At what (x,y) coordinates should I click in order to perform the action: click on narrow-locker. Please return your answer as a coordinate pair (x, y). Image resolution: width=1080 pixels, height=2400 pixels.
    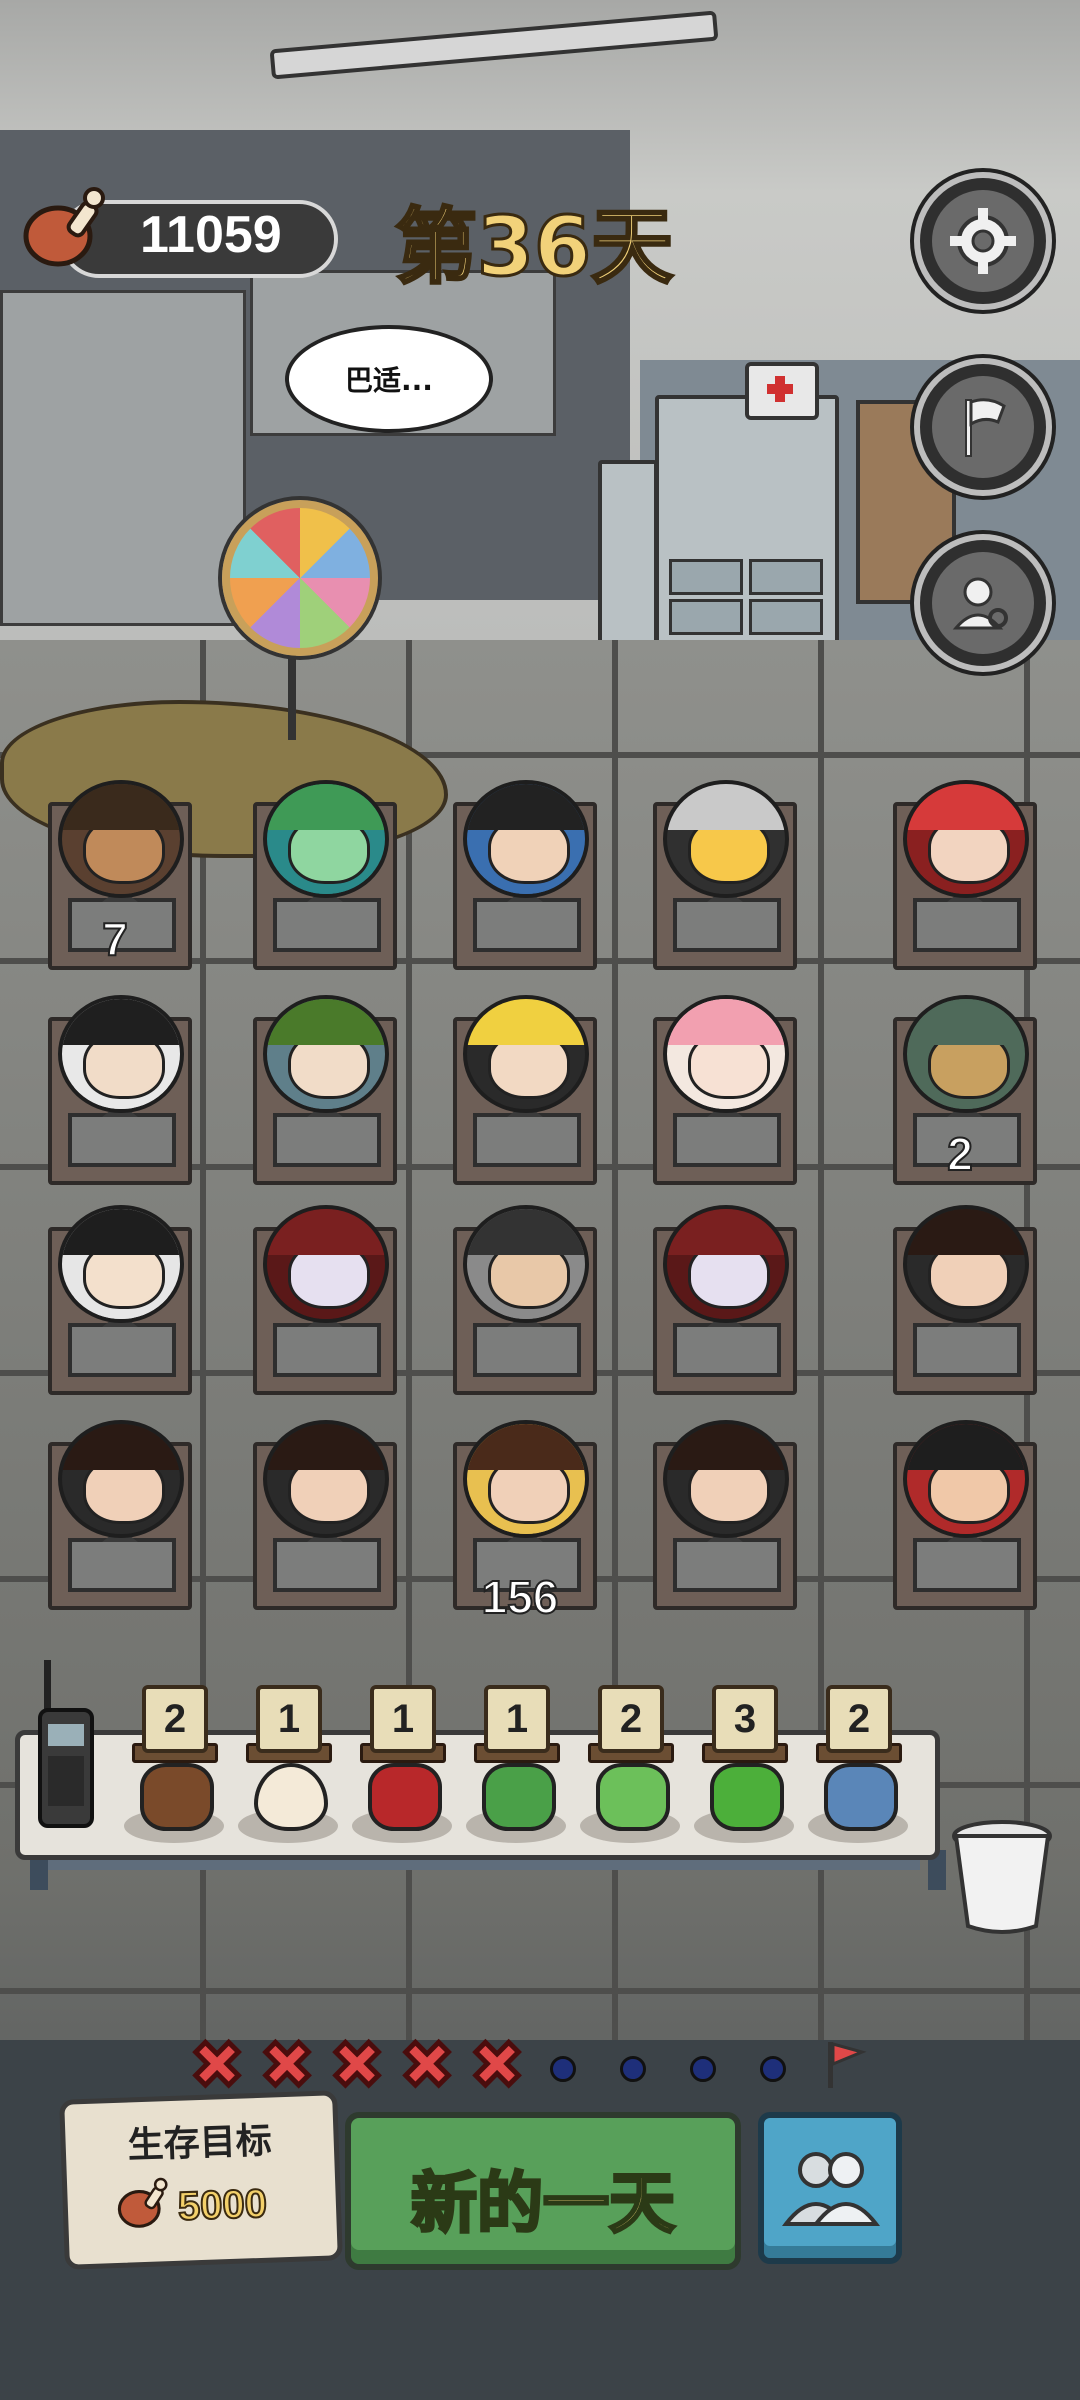
    Looking at the image, I should click on (628, 554).